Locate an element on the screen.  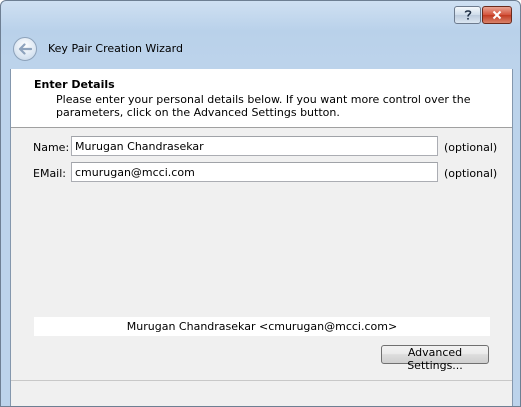
page-title: Enter Details is located at coordinates (74, 84).